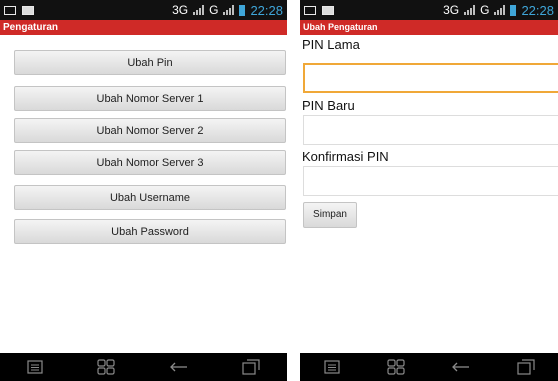 The height and width of the screenshot is (381, 558). What do you see at coordinates (328, 105) in the screenshot?
I see `new-pin-label: PIN Baru` at bounding box center [328, 105].